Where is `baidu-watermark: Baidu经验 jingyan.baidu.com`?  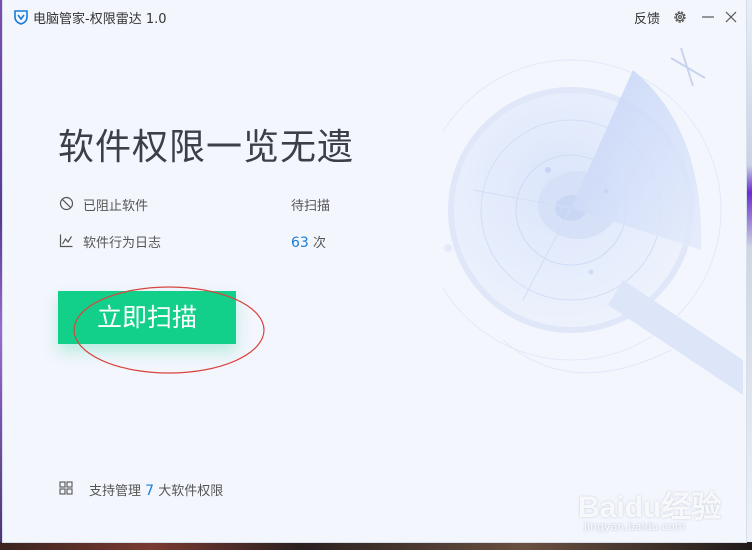
baidu-watermark: Baidu经验 jingyan.baidu.com is located at coordinates (653, 512).